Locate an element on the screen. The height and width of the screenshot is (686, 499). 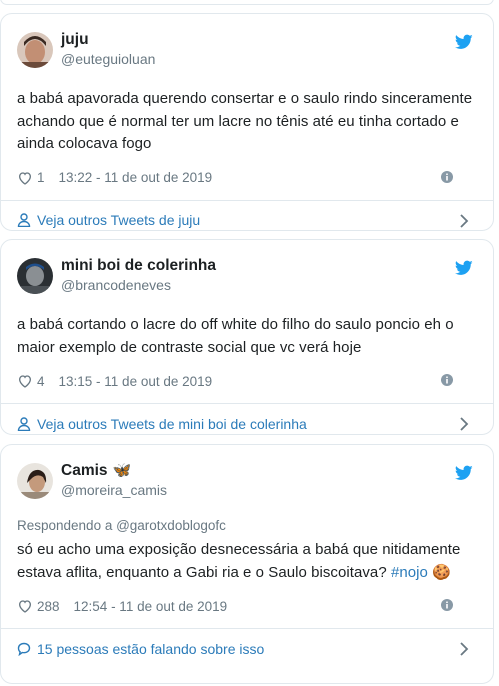
tweet-header: juju @euteguioluan is located at coordinates (245, 52).